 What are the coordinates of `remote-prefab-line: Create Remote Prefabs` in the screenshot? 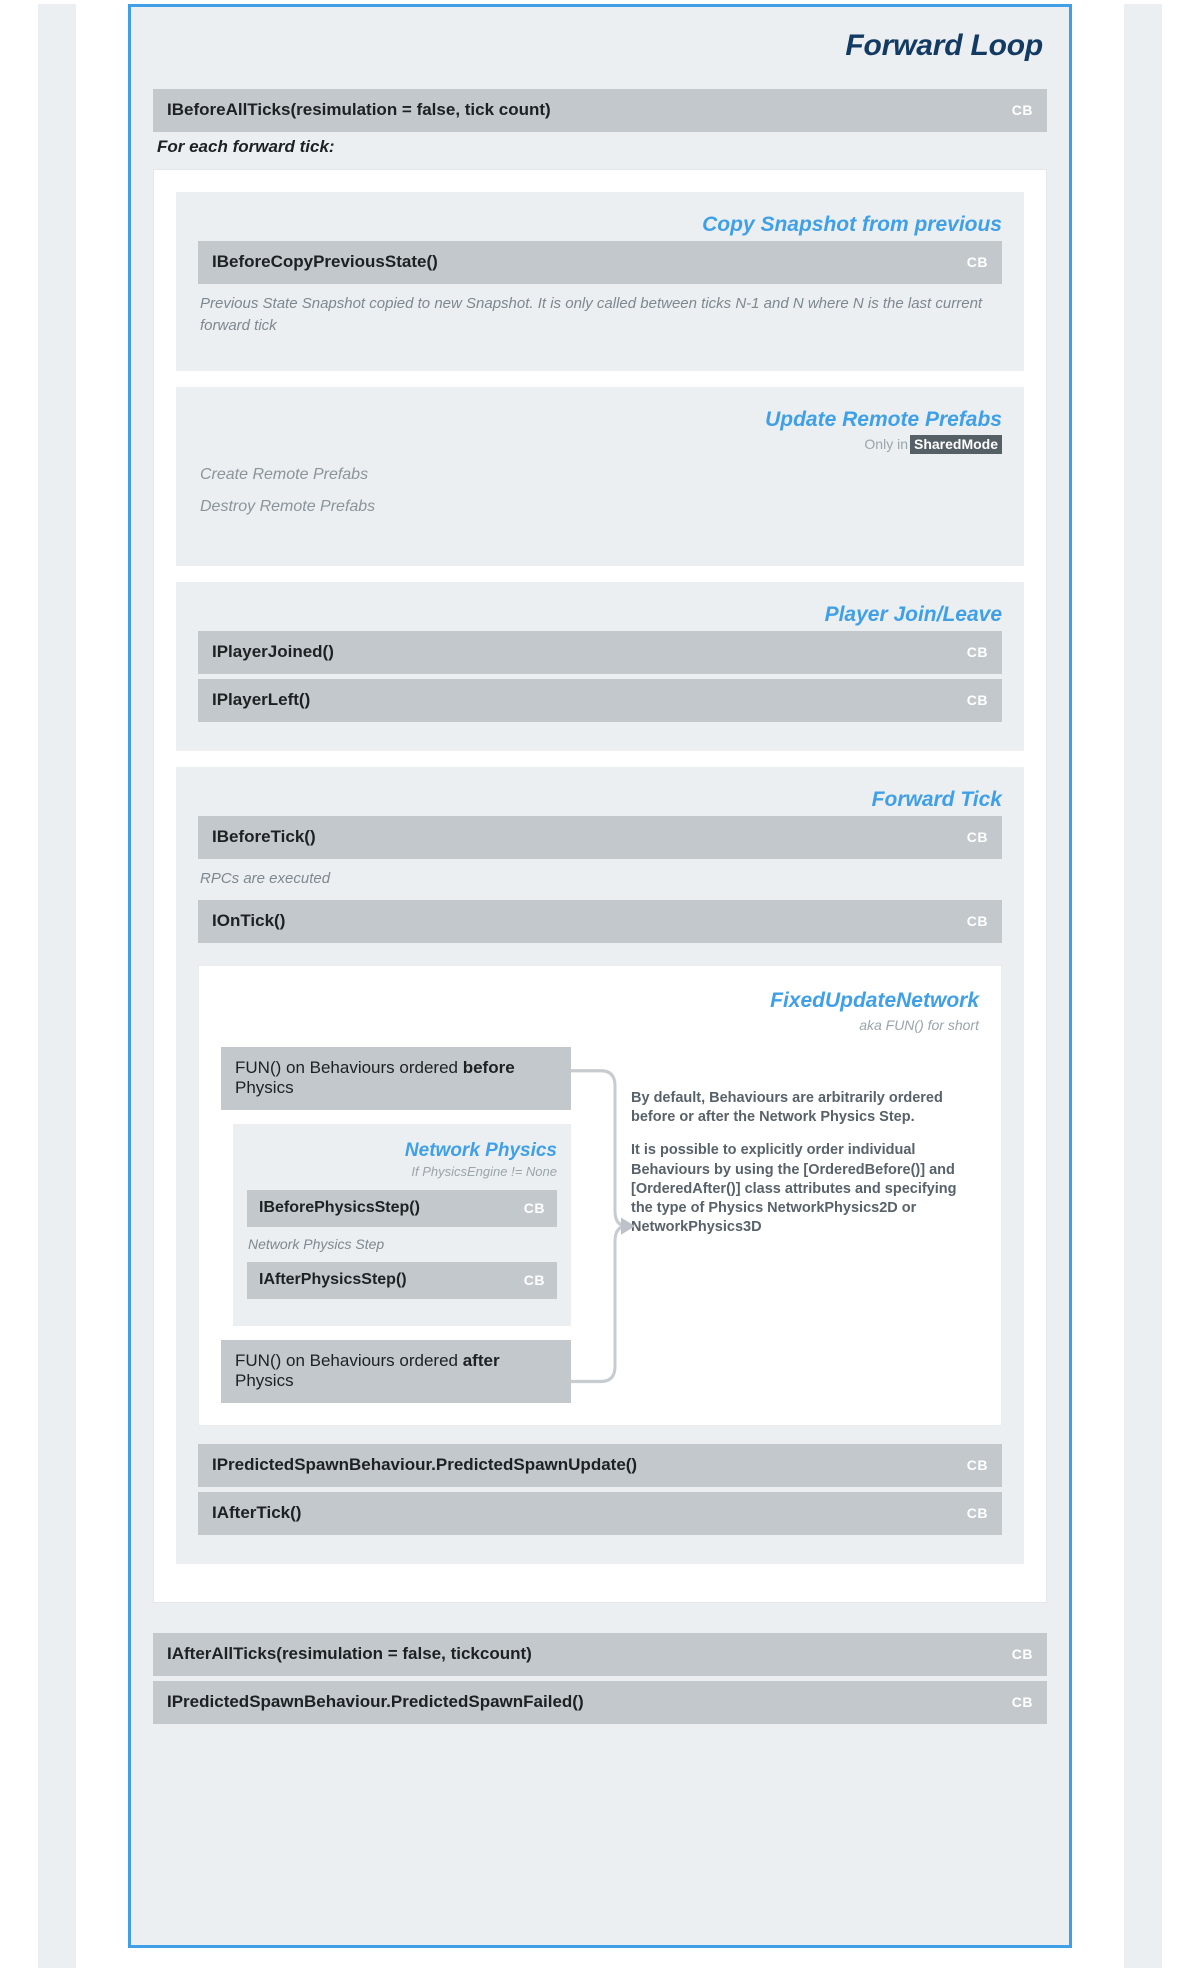 It's located at (284, 474).